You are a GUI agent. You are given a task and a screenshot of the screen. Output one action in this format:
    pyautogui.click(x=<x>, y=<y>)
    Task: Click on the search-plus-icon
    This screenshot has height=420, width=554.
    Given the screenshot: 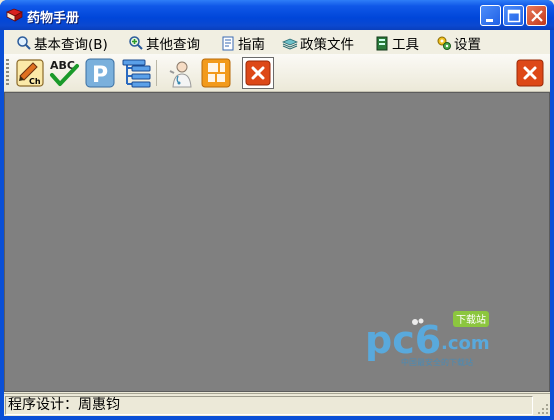 What is the action you would take?
    pyautogui.click(x=136, y=42)
    